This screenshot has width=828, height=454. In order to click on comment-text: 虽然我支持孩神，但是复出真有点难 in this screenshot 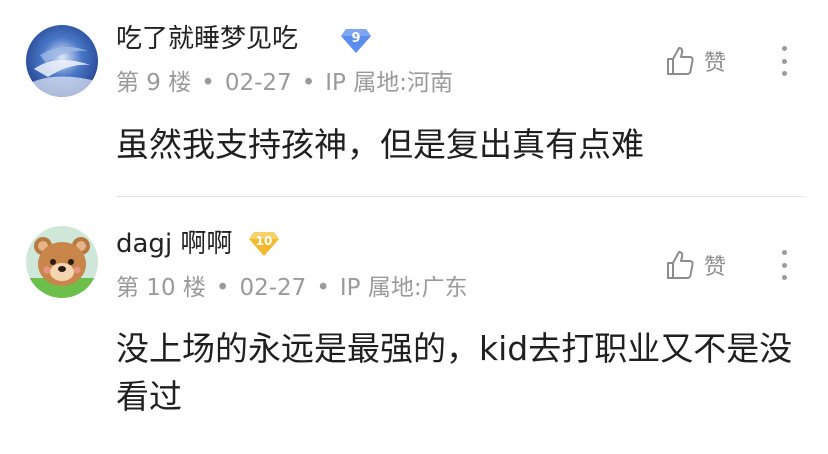, I will do `click(380, 144)`.